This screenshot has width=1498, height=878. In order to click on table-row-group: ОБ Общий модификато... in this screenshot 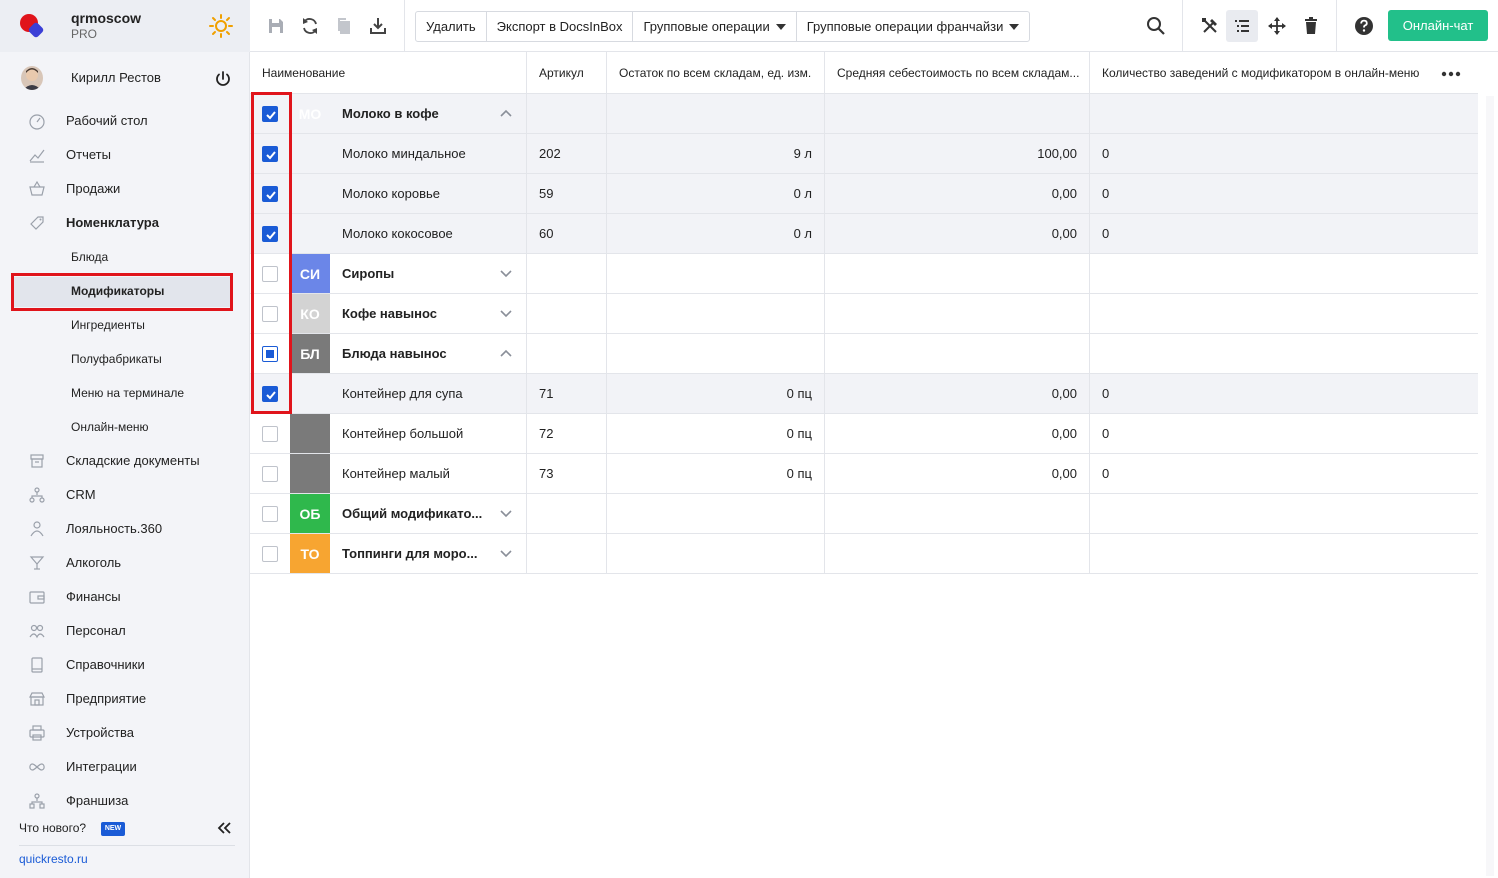, I will do `click(864, 514)`.